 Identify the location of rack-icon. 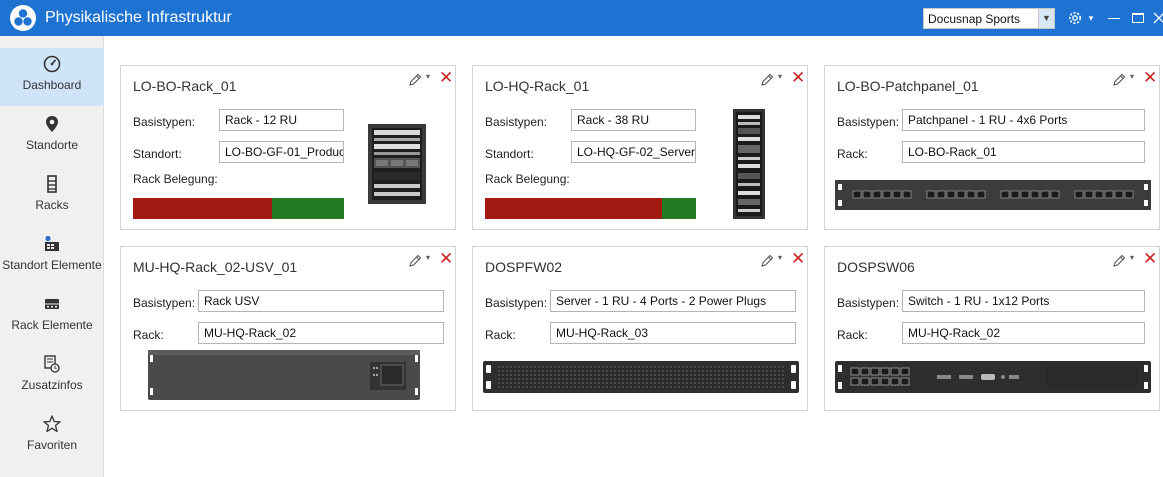
(52, 184).